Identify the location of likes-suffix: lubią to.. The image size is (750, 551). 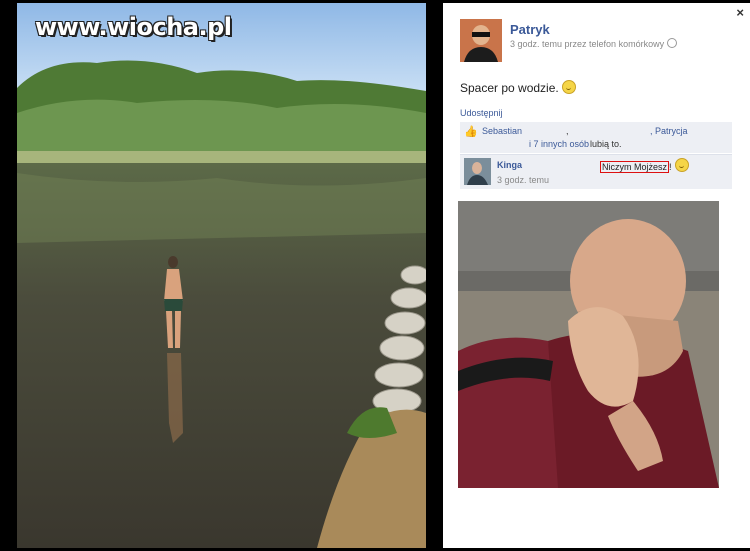
(606, 144).